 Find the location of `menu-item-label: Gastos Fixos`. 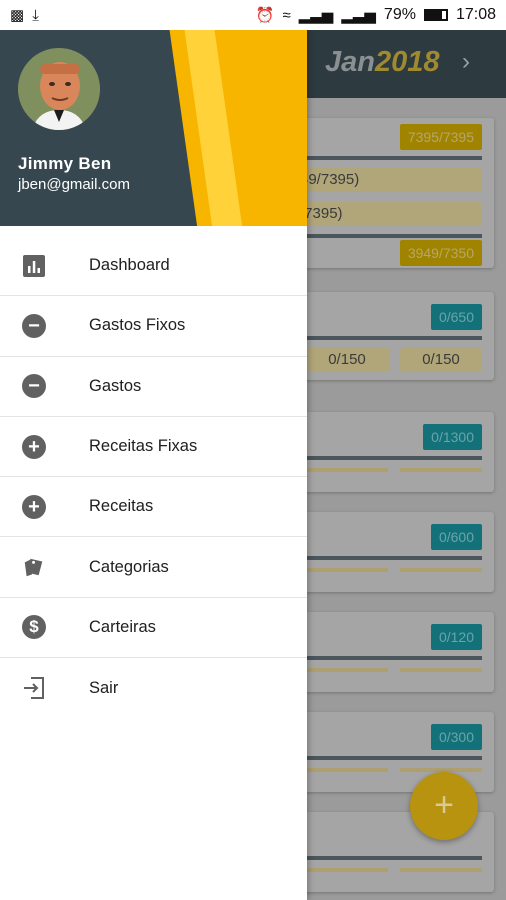

menu-item-label: Gastos Fixos is located at coordinates (137, 325).